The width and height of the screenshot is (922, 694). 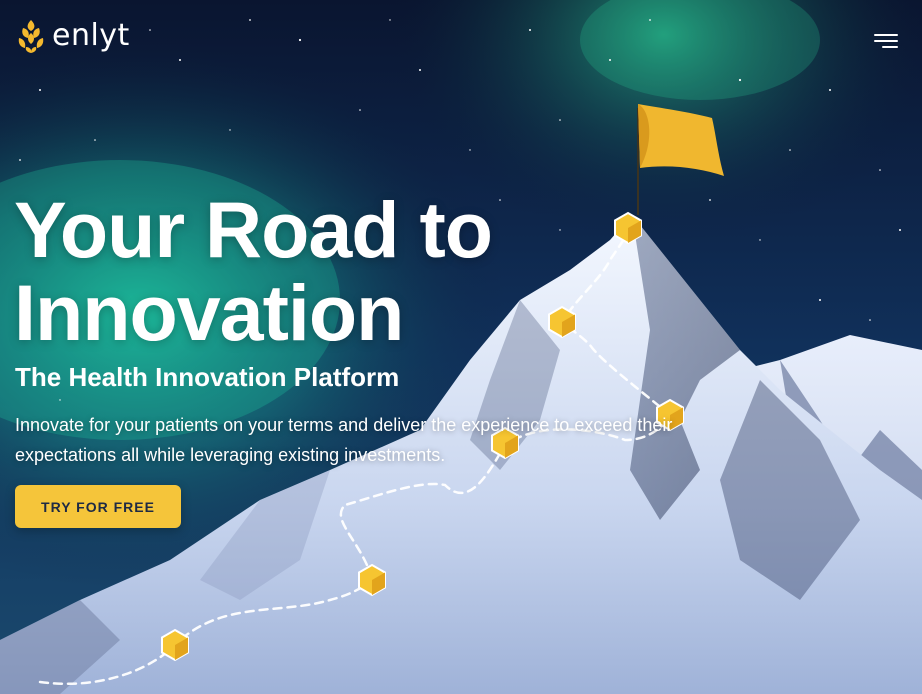 What do you see at coordinates (98, 506) in the screenshot?
I see `try-for-free-button: TRY FOR FREE` at bounding box center [98, 506].